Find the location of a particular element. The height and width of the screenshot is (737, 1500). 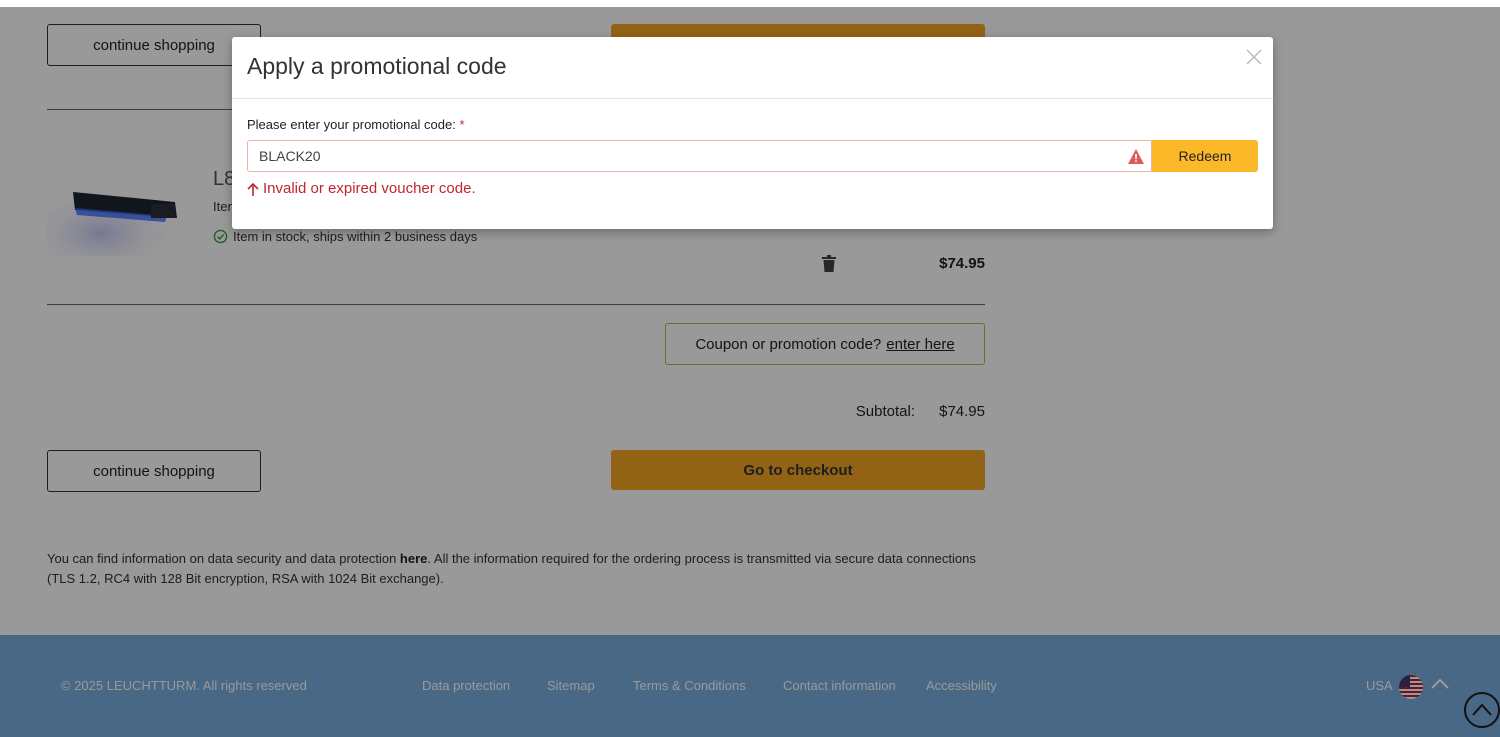

promo-code-input is located at coordinates (678, 156).